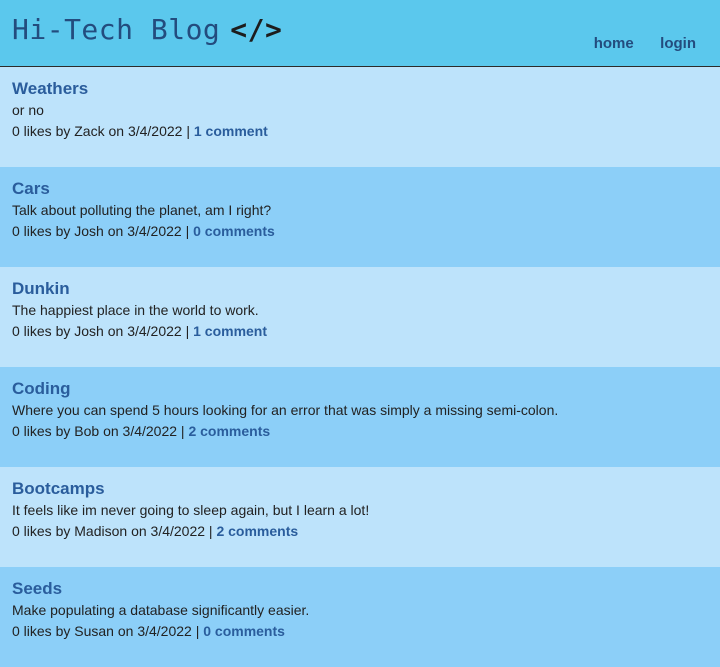 The width and height of the screenshot is (720, 667). I want to click on post-author: Madison, so click(101, 531).